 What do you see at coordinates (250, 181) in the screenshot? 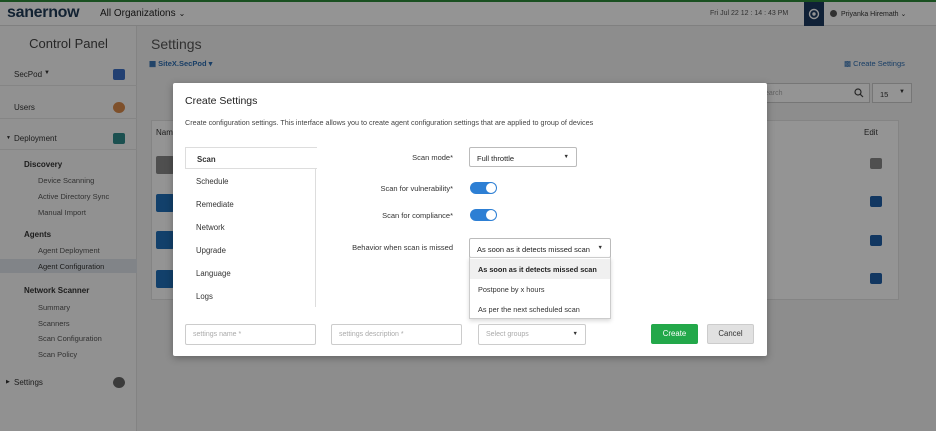
I see `tab-schedule: Schedule` at bounding box center [250, 181].